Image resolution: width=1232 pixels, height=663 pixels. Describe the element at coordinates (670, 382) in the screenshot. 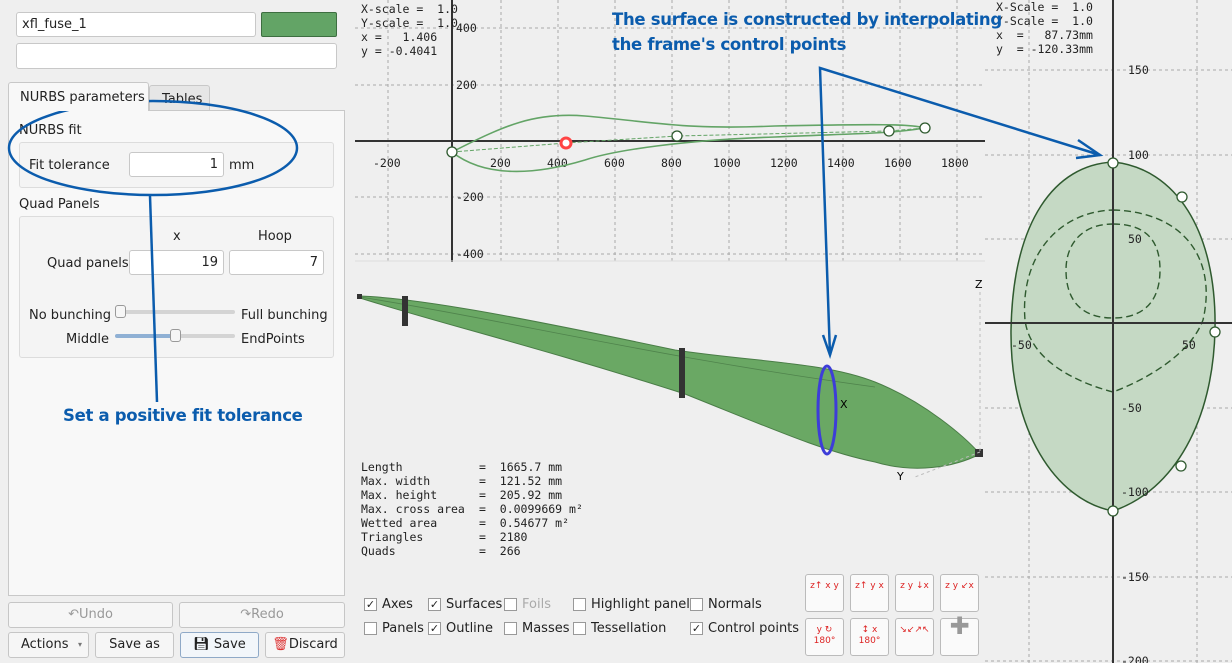

I see `fuselage-surface` at that location.